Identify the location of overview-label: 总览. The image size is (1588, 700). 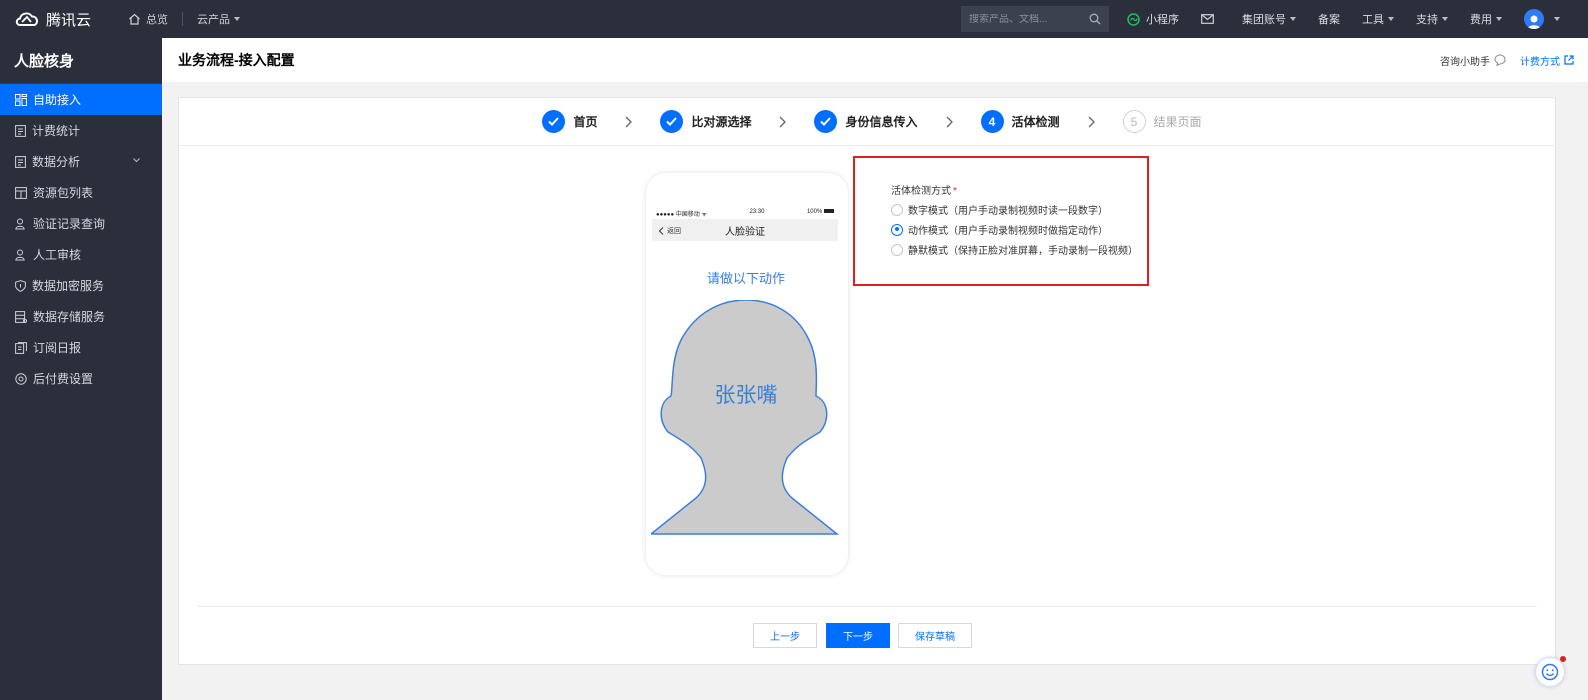
(157, 20).